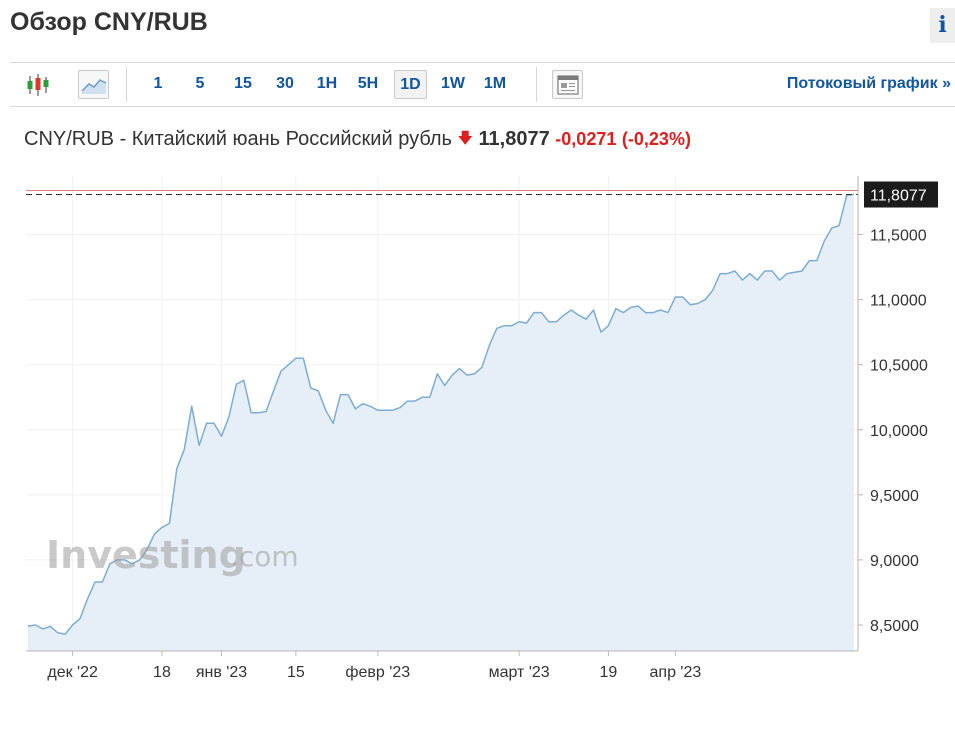 Image resolution: width=955 pixels, height=732 pixels. I want to click on area-chart-icon, so click(93, 84).